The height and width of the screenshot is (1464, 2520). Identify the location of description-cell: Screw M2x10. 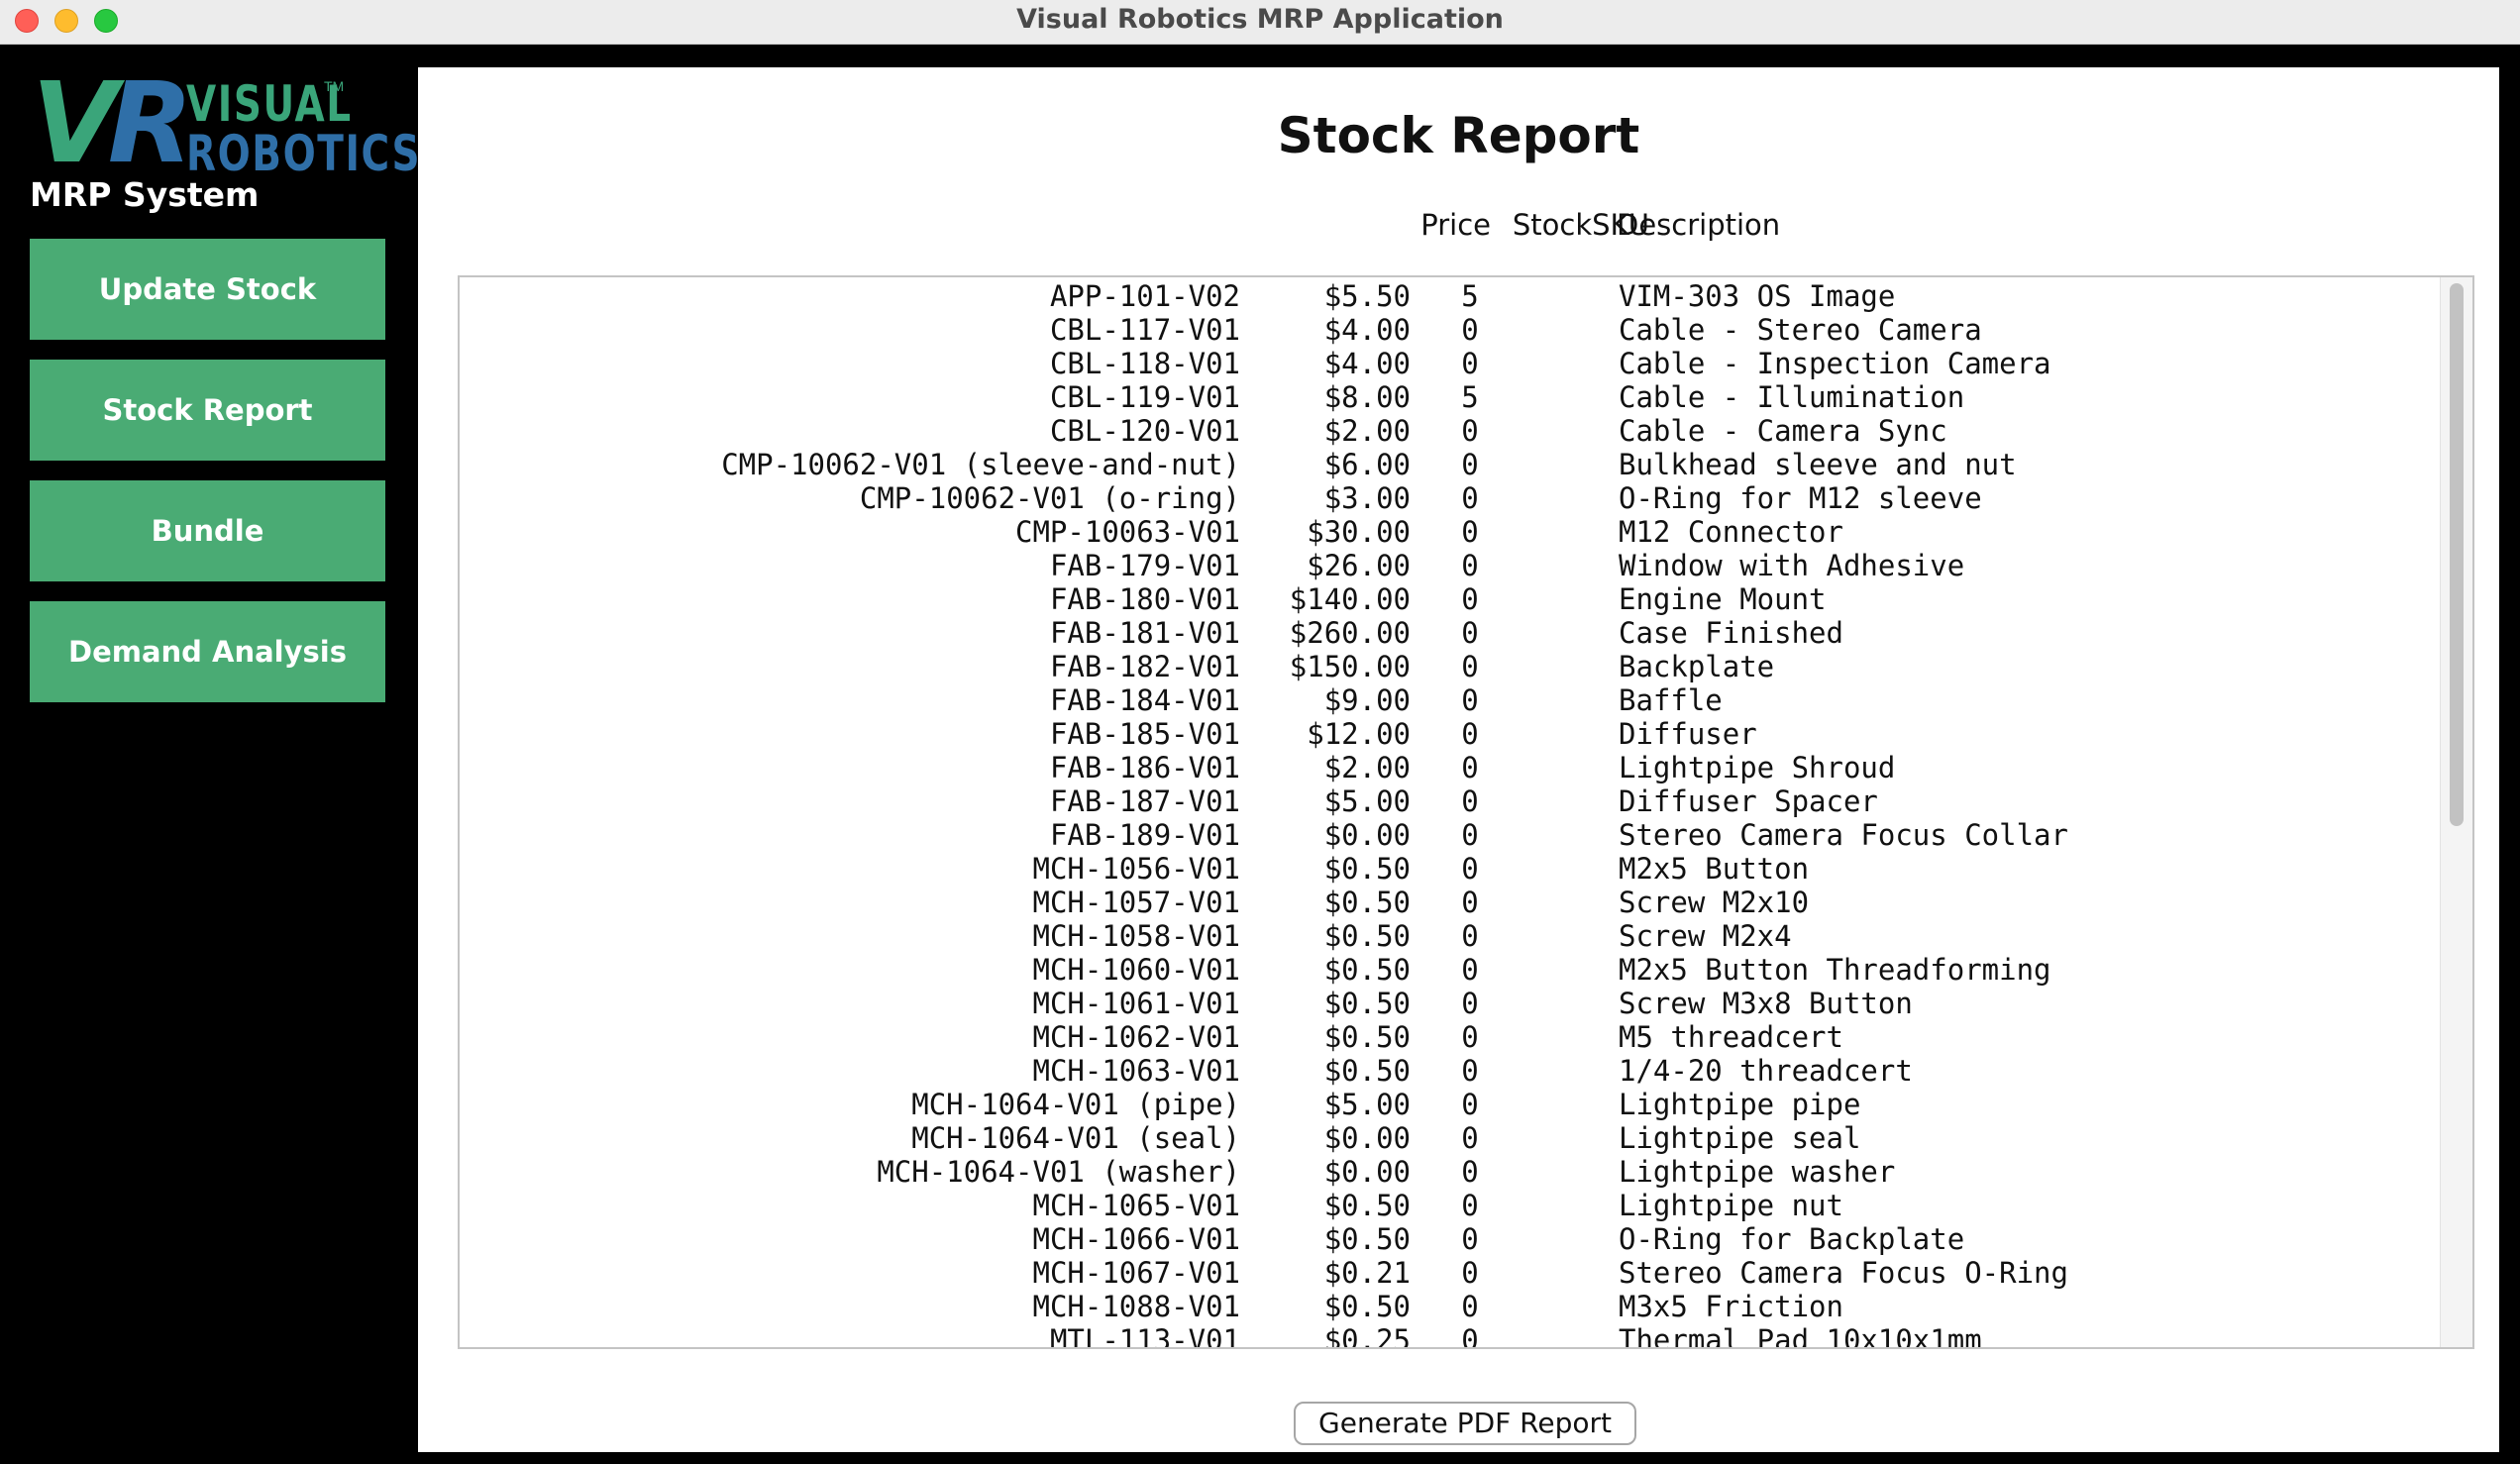
(1714, 902).